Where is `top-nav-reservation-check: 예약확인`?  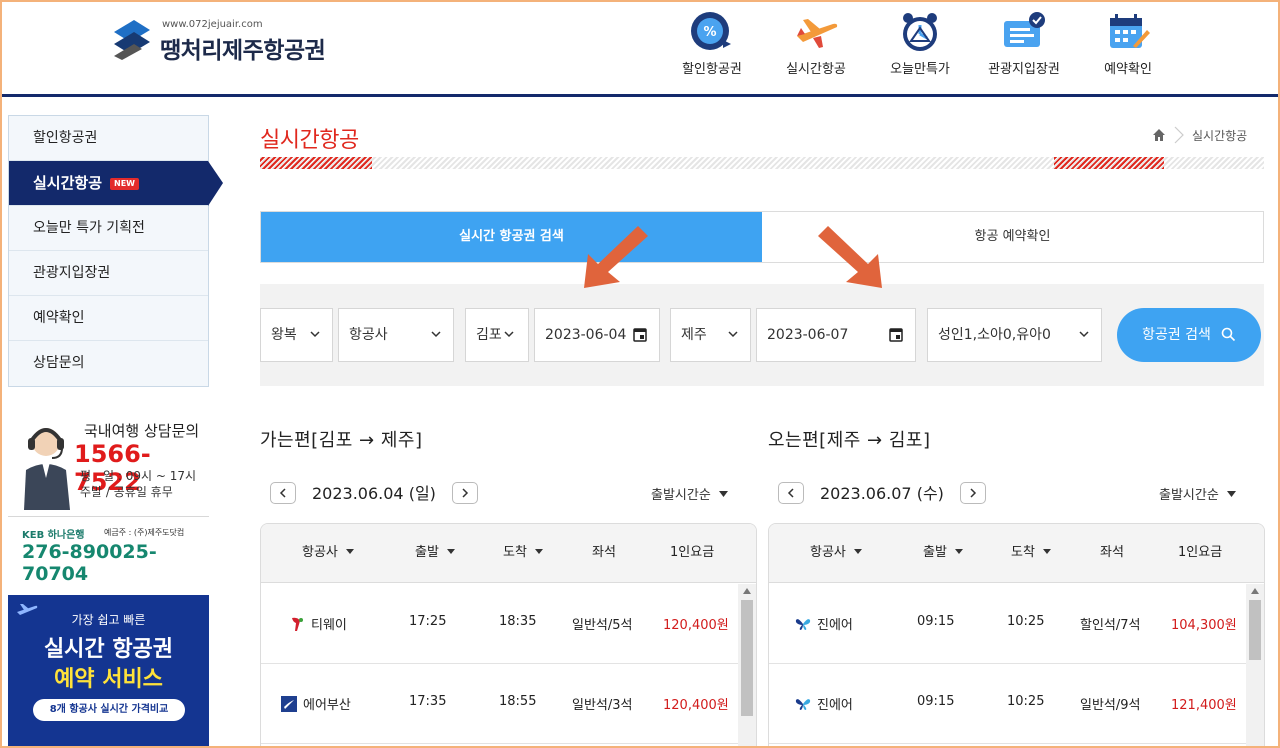 top-nav-reservation-check: 예약확인 is located at coordinates (1128, 45).